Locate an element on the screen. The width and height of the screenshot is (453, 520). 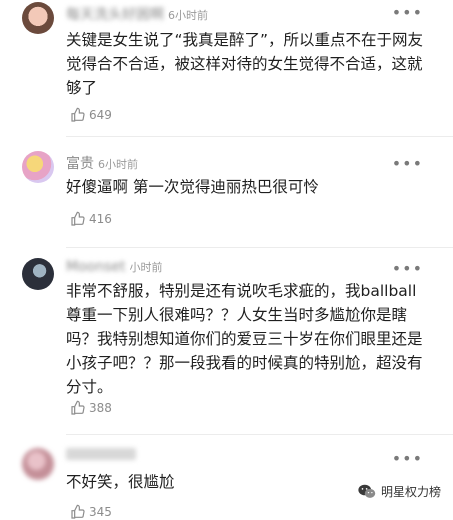
like-button: 416 is located at coordinates (91, 219).